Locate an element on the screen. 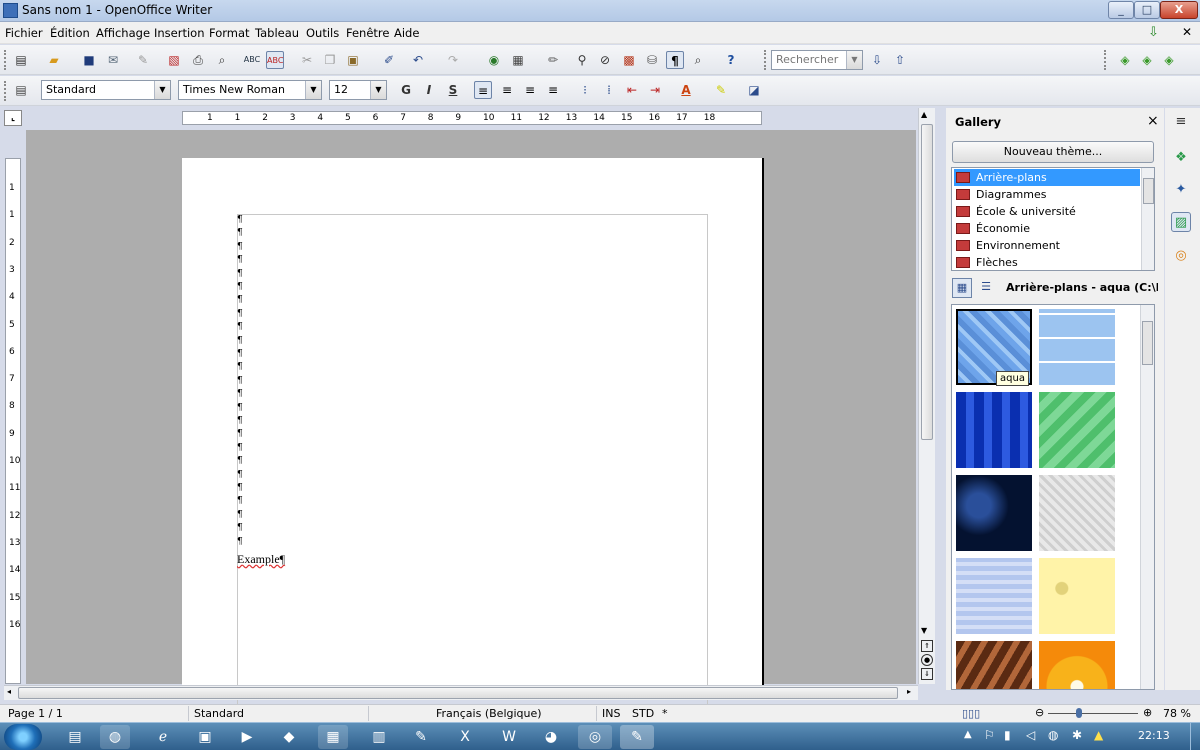 Image resolution: width=1200 pixels, height=750 pixels. sidebar-menu-icon: ≡ is located at coordinates (1181, 122).